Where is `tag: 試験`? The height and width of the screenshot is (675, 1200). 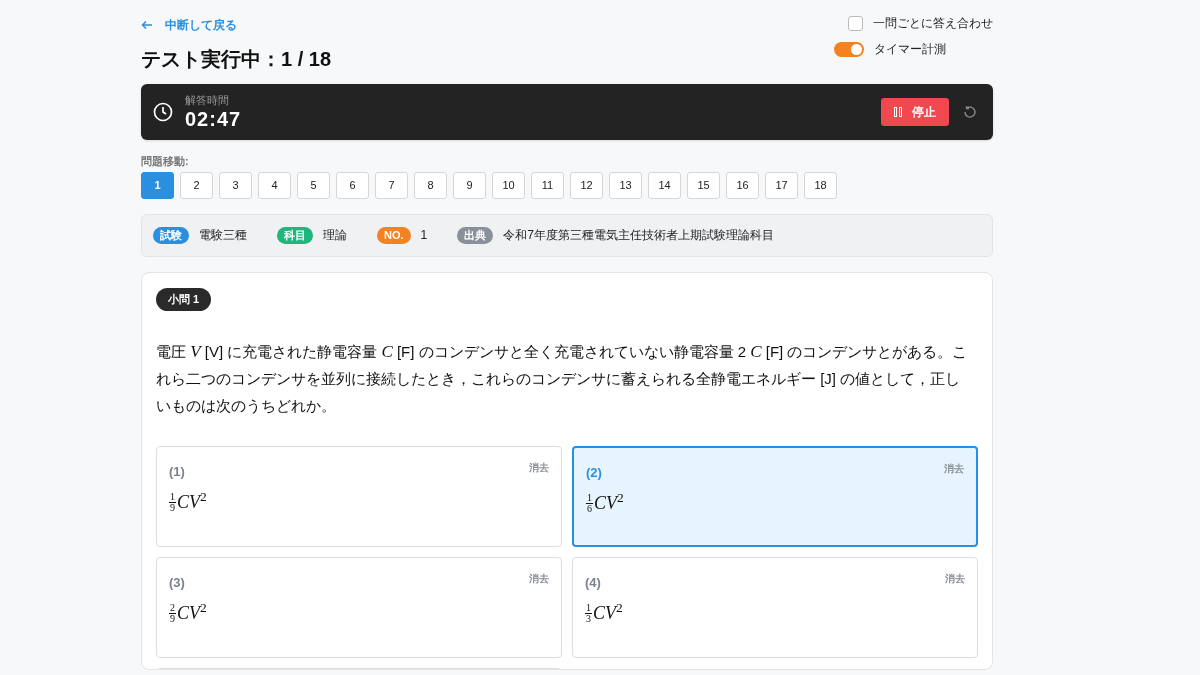
tag: 試験 is located at coordinates (171, 235).